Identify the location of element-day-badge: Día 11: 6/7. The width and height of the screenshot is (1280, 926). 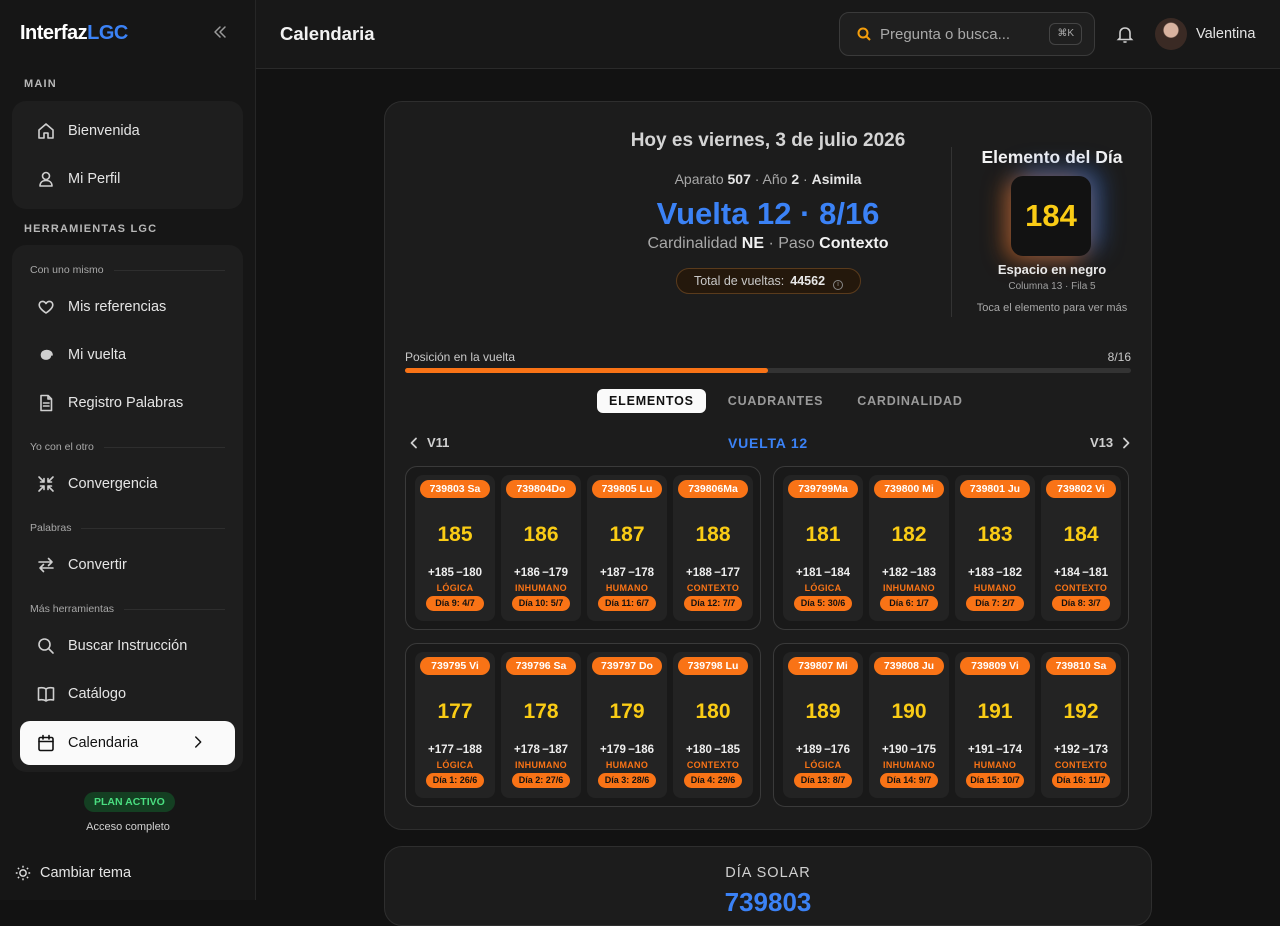
(627, 603).